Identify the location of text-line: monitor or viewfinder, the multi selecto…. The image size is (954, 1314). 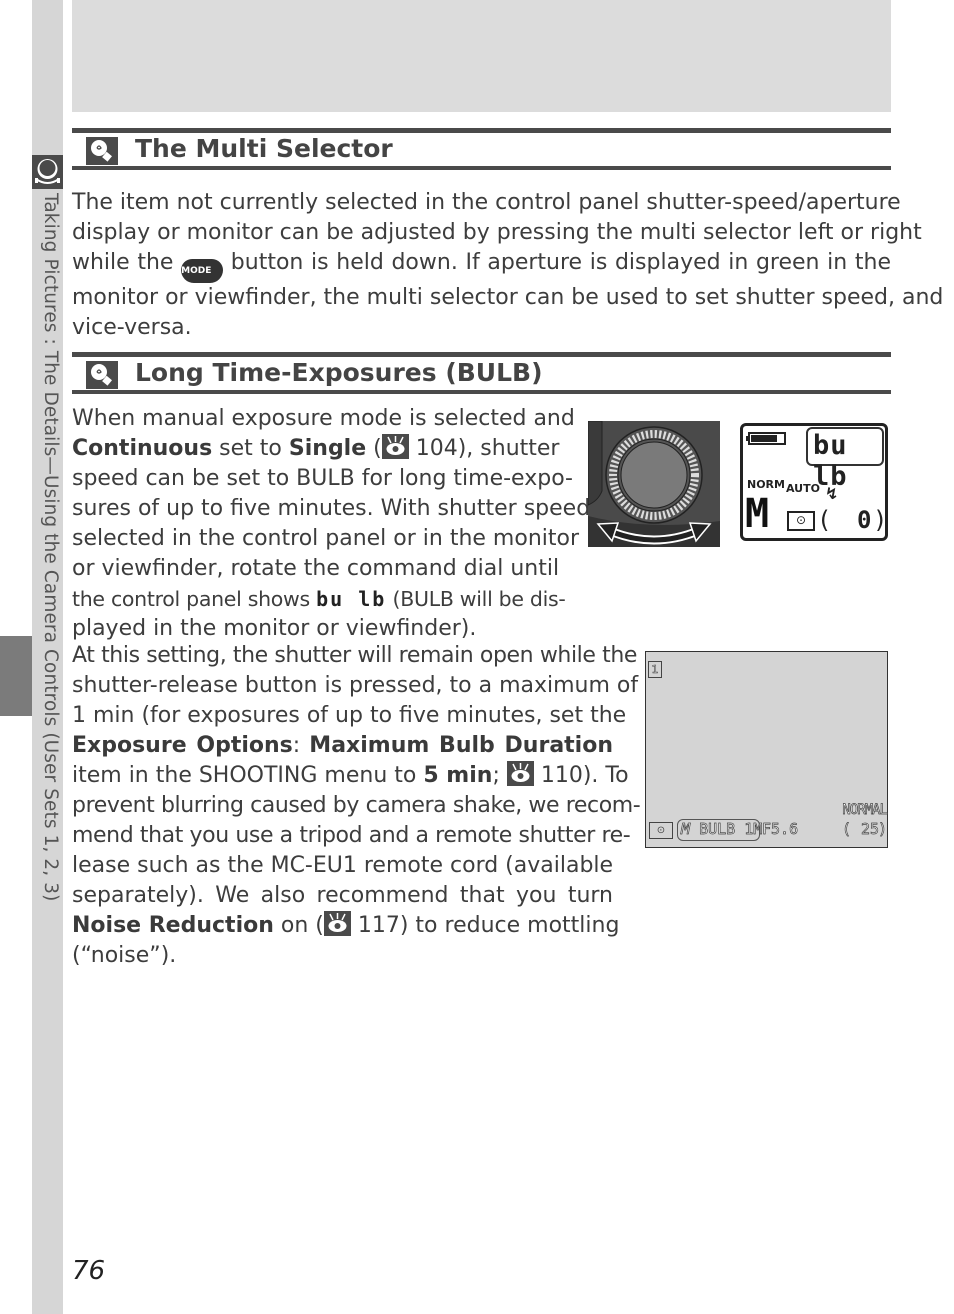
(508, 297).